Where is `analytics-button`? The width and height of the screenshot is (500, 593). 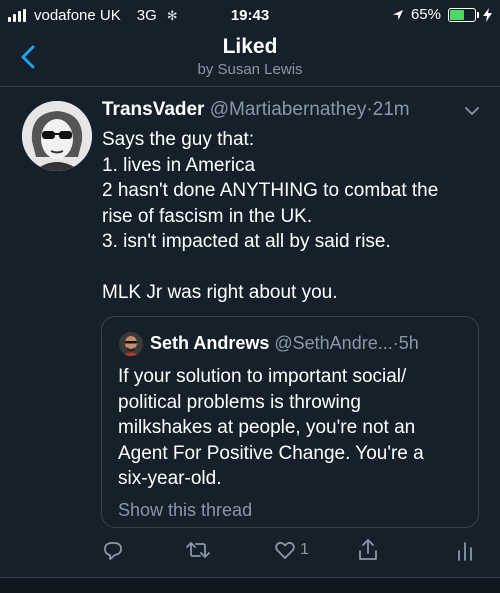 analytics-button is located at coordinates (465, 550).